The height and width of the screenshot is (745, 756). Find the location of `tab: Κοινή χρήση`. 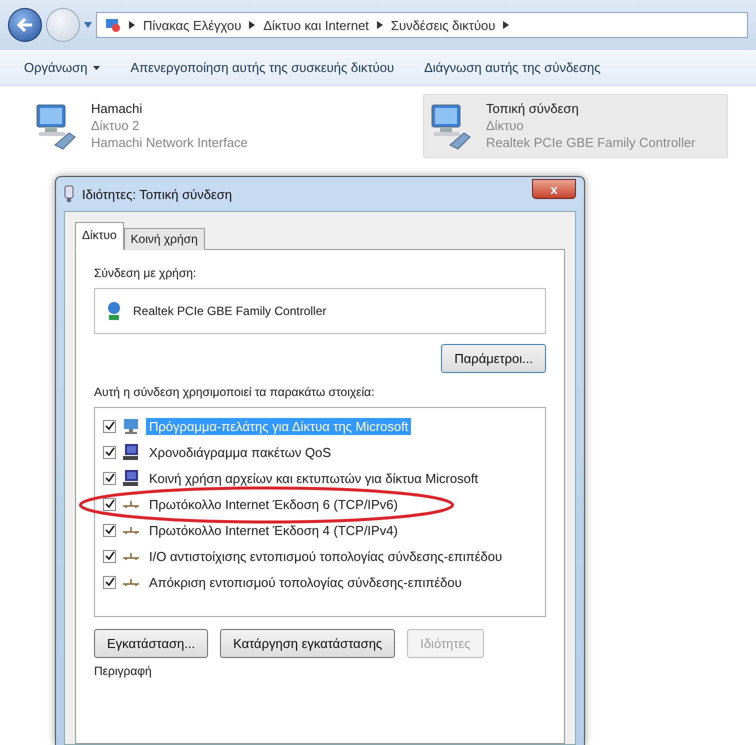

tab: Κοινή χρήση is located at coordinates (164, 239).